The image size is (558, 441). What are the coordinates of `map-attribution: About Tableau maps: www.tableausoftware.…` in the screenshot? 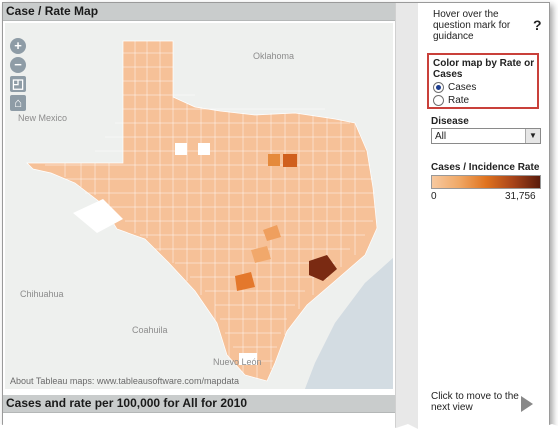 It's located at (124, 381).